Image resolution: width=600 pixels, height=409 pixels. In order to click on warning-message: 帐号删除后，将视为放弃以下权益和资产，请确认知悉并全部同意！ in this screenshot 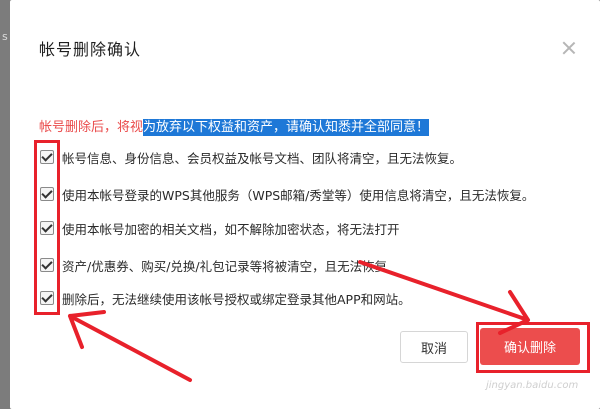, I will do `click(234, 126)`.